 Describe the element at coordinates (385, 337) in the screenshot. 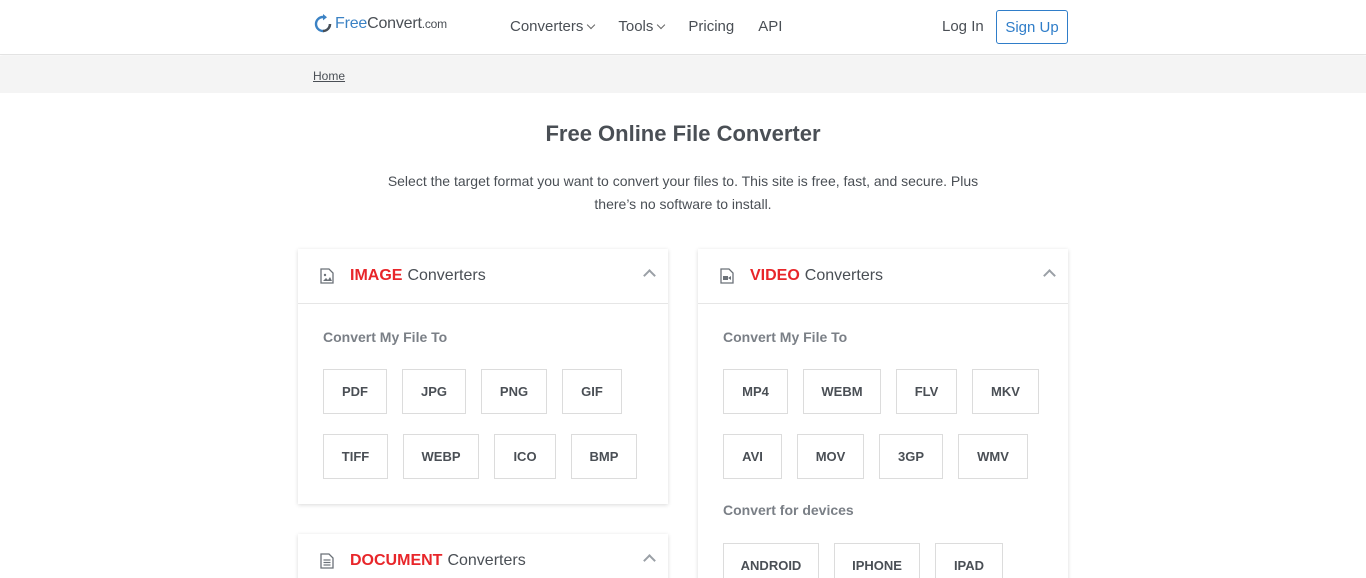

I see `image-section-label: Convert My File To` at that location.